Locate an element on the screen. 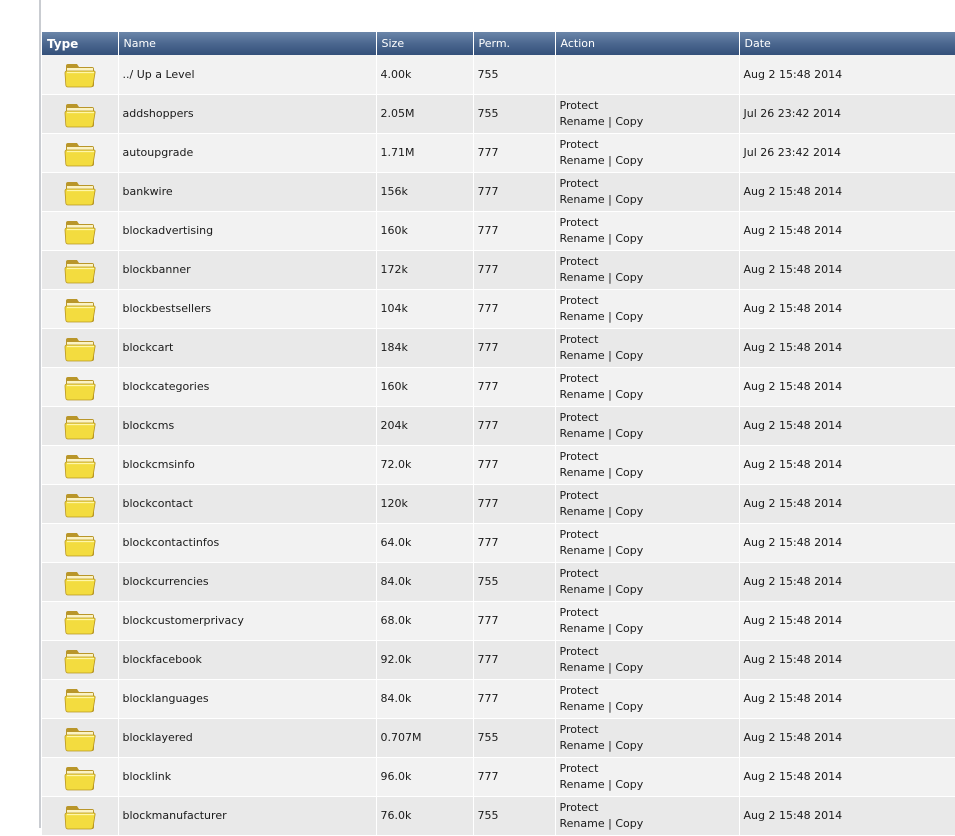 The width and height of the screenshot is (955, 836). file-name: blockcart is located at coordinates (247, 348).